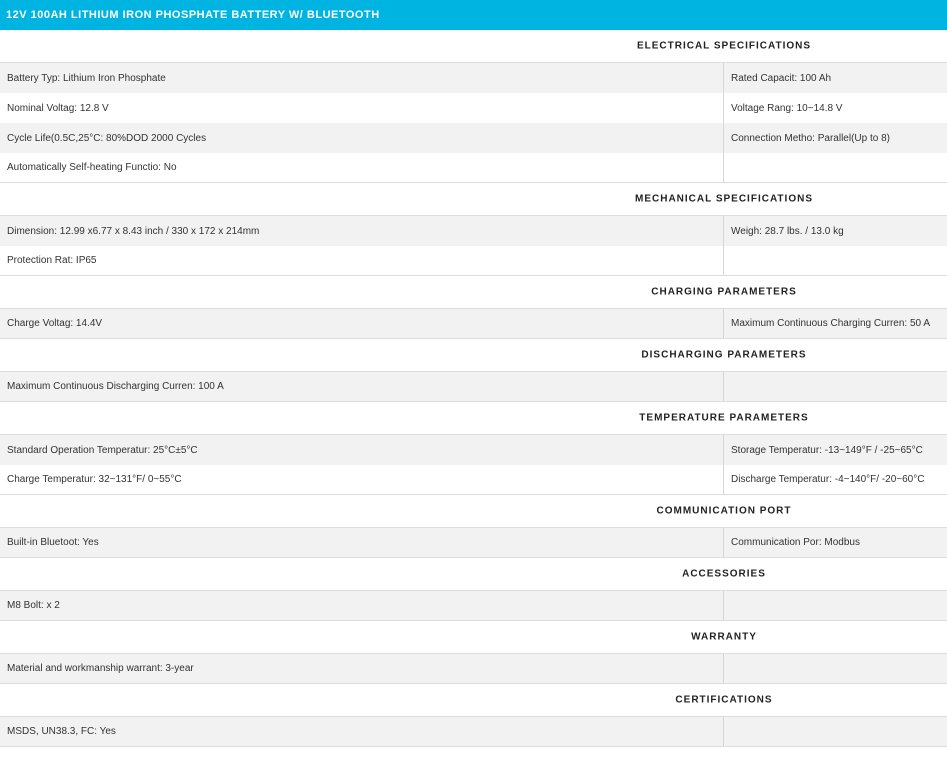 The height and width of the screenshot is (761, 947). What do you see at coordinates (795, 542) in the screenshot?
I see `spec-cell-right: Communication Por: Modbus` at bounding box center [795, 542].